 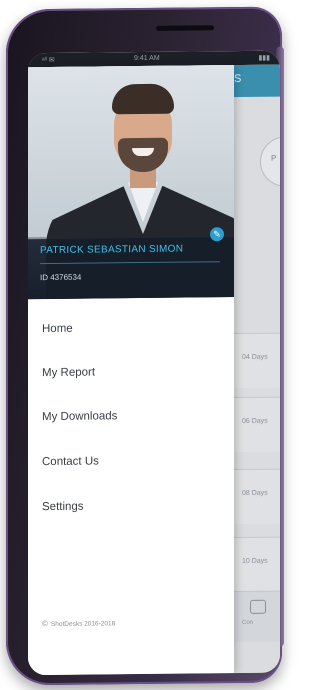 I want to click on contact-icon, so click(x=258, y=606).